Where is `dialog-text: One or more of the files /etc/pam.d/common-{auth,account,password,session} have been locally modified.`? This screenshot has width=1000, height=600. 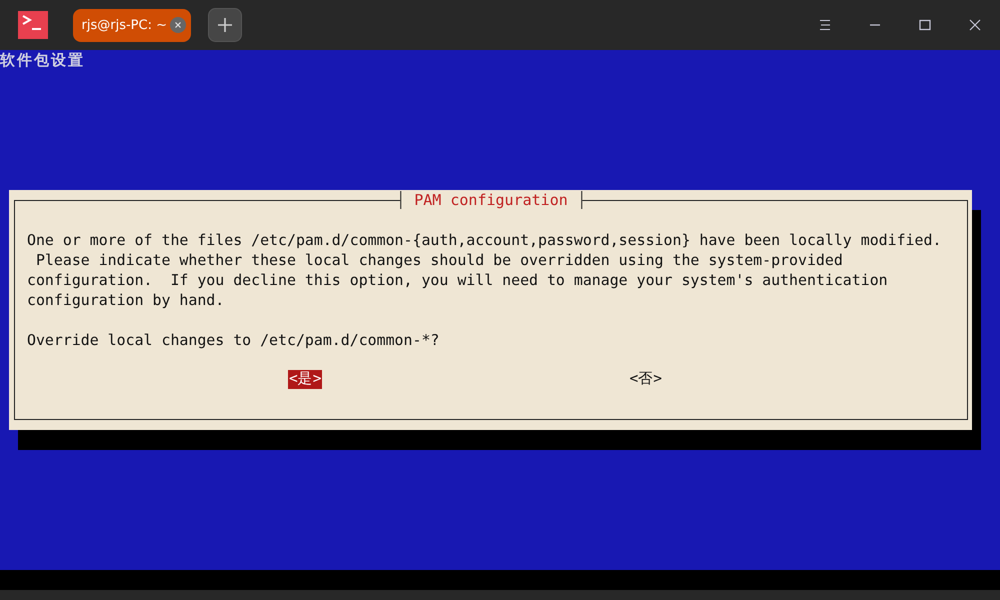
dialog-text: One or more of the files /etc/pam.d/common-{auth,account,password,session} have been locally modified. is located at coordinates (484, 240).